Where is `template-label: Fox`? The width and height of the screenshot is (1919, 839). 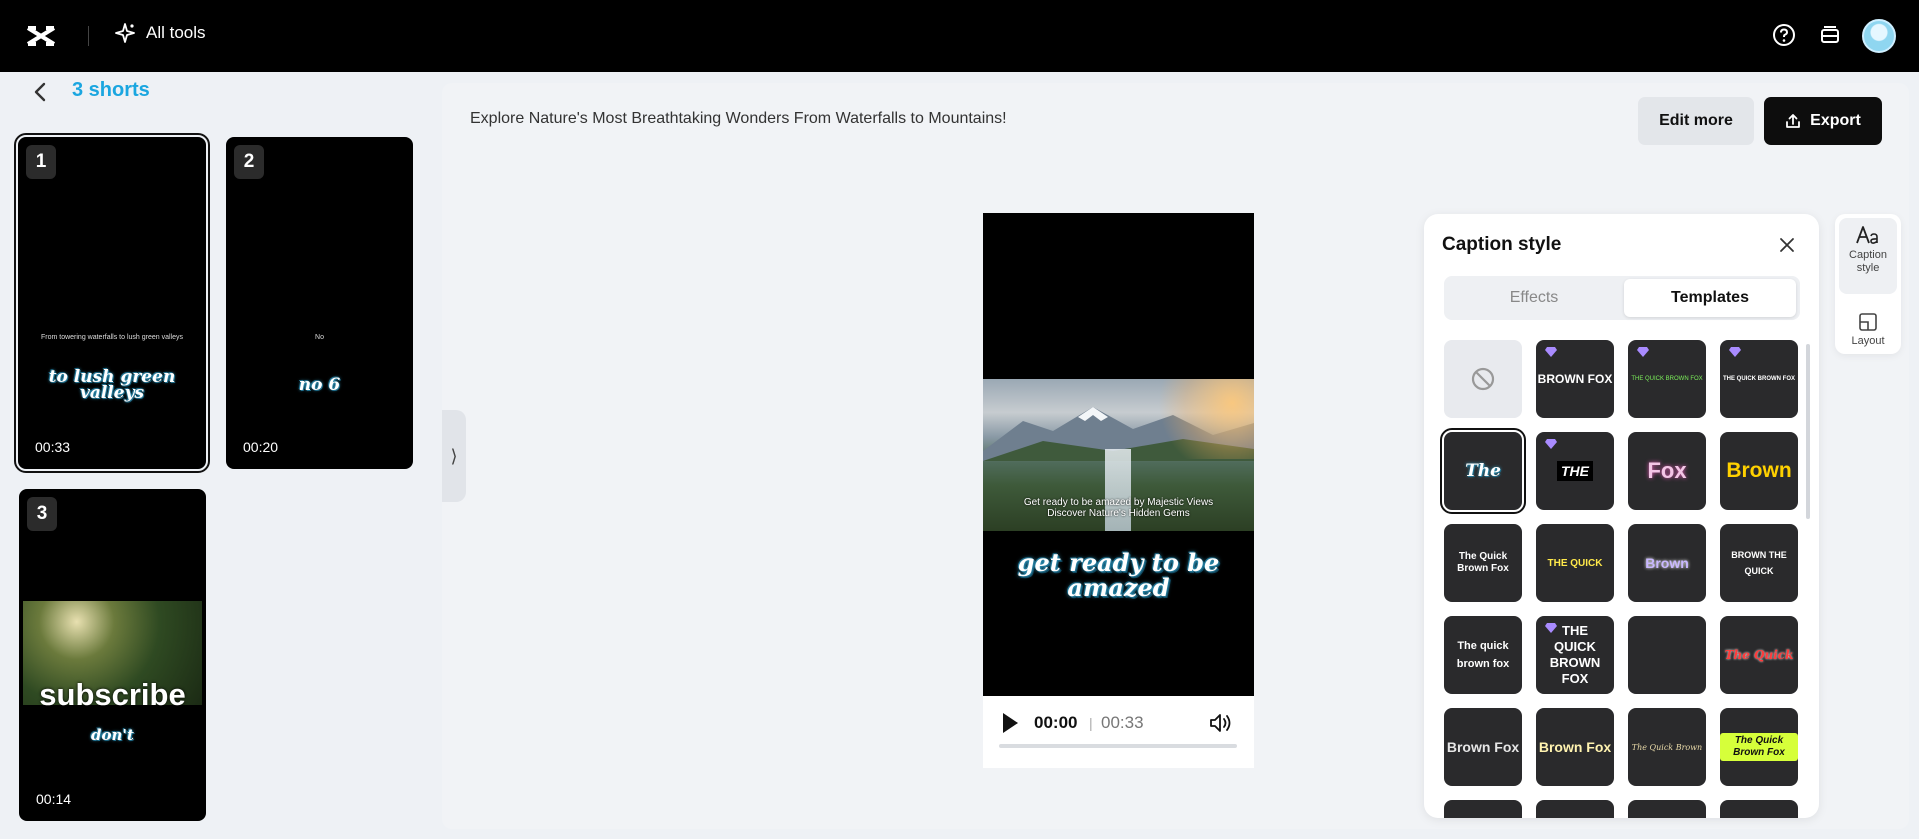
template-label: Fox is located at coordinates (1667, 470).